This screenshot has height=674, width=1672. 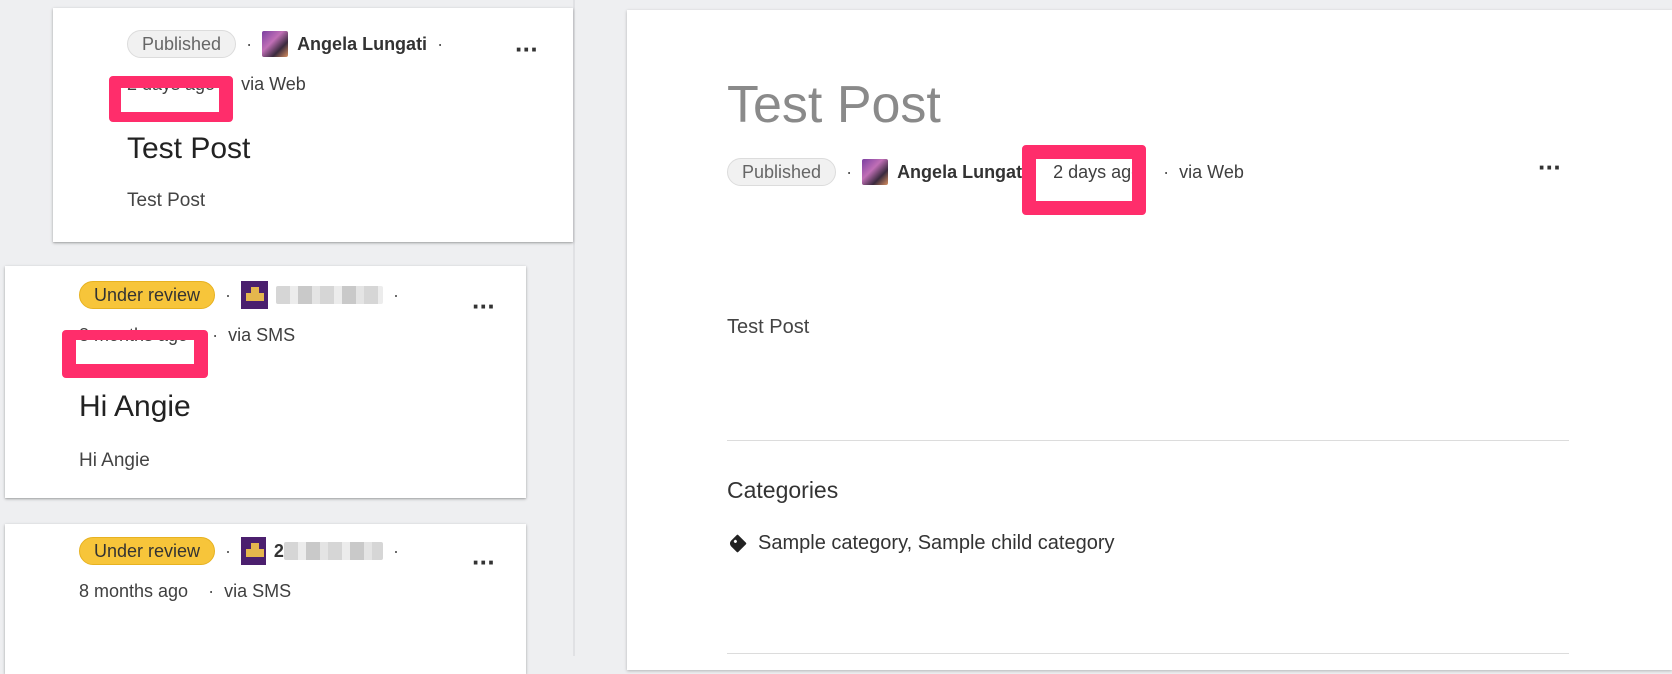 I want to click on post-title: Hi Angie, so click(x=135, y=407).